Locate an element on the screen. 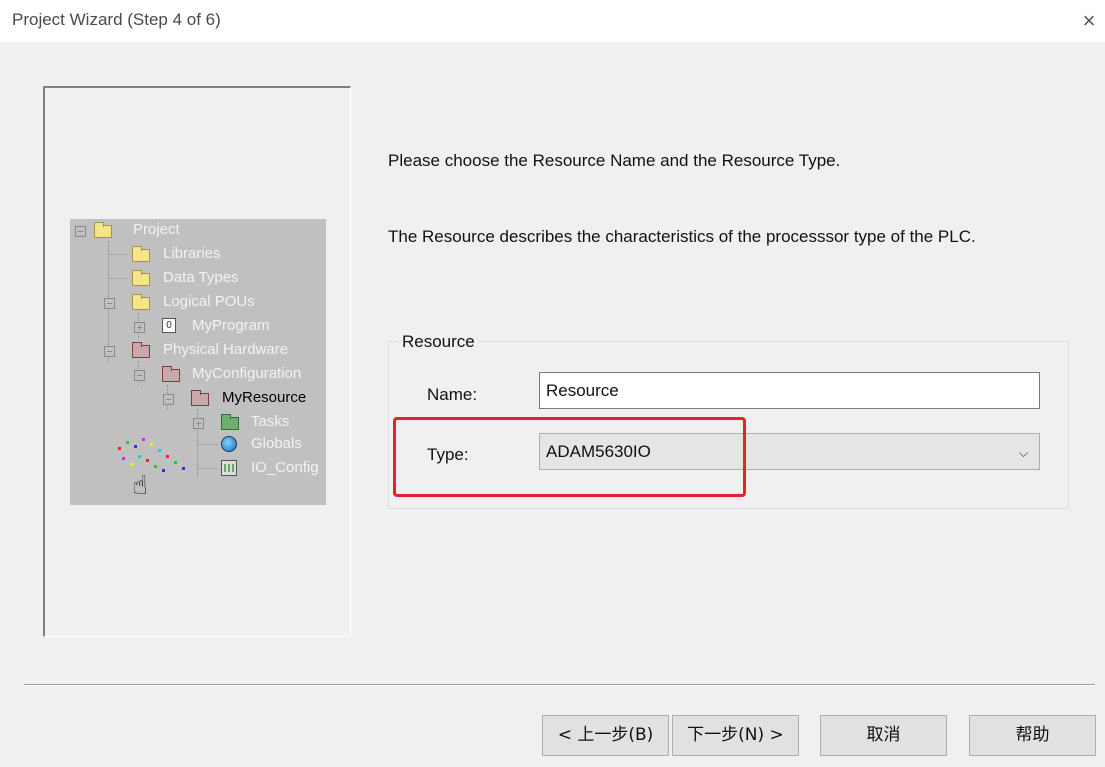  tasks-folder-icon is located at coordinates (230, 422).